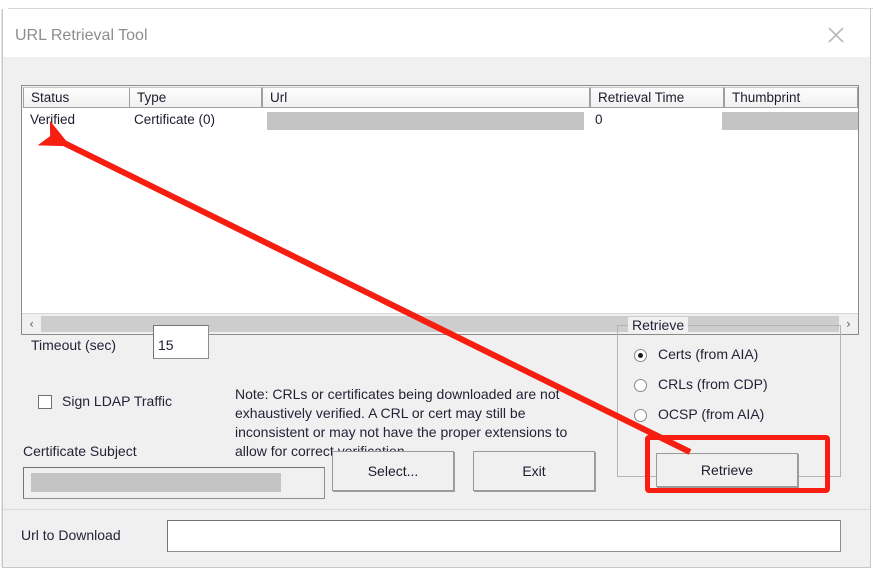 This screenshot has width=873, height=568. I want to click on radio-ocsp-label: OCSP (from AIA), so click(711, 414).